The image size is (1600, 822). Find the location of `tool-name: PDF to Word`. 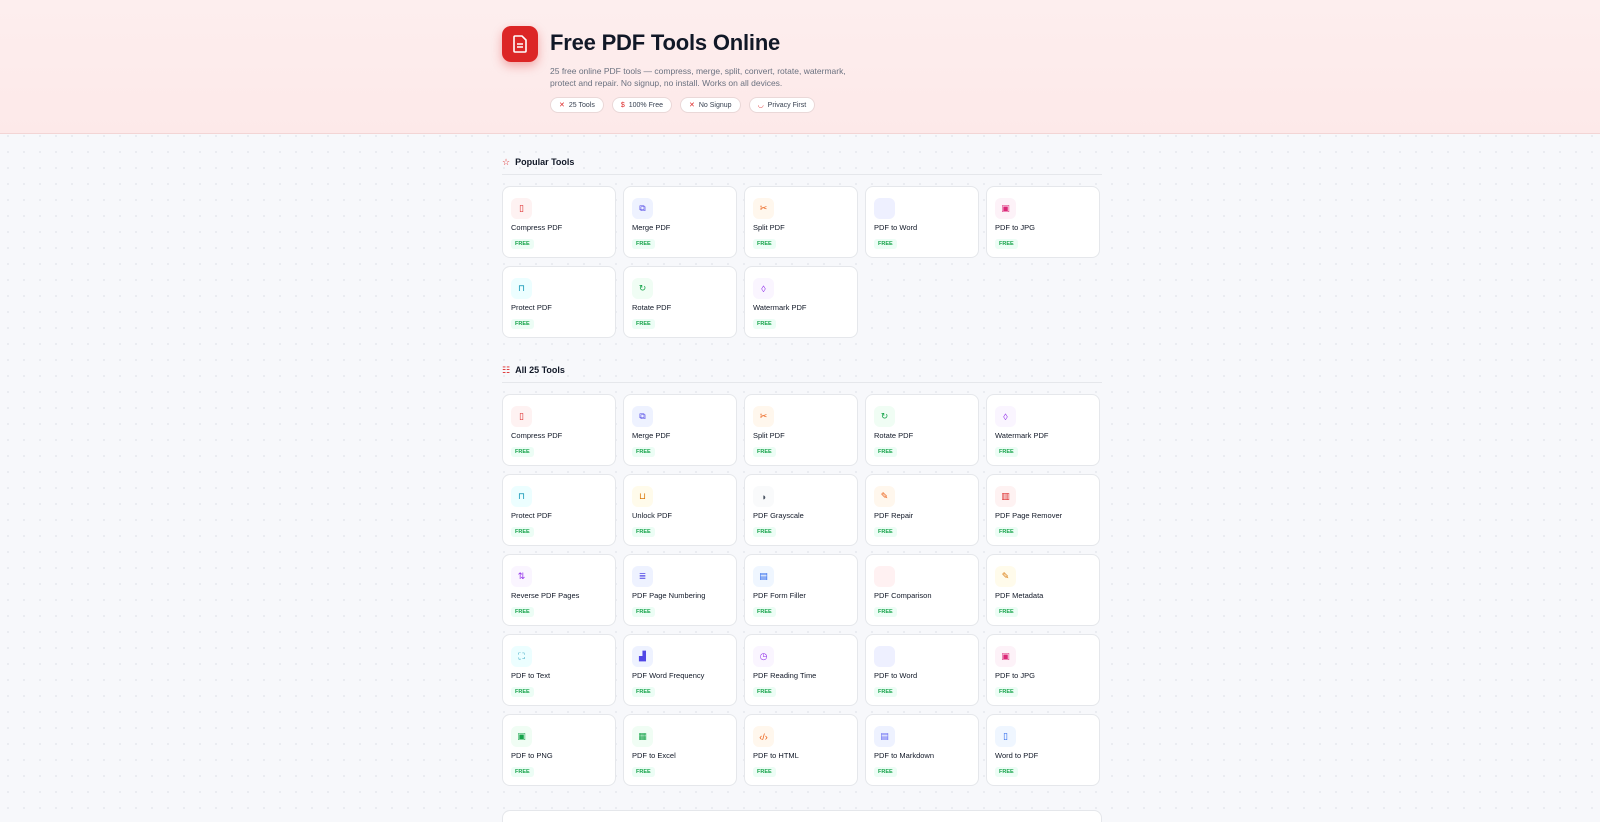

tool-name: PDF to Word is located at coordinates (896, 227).